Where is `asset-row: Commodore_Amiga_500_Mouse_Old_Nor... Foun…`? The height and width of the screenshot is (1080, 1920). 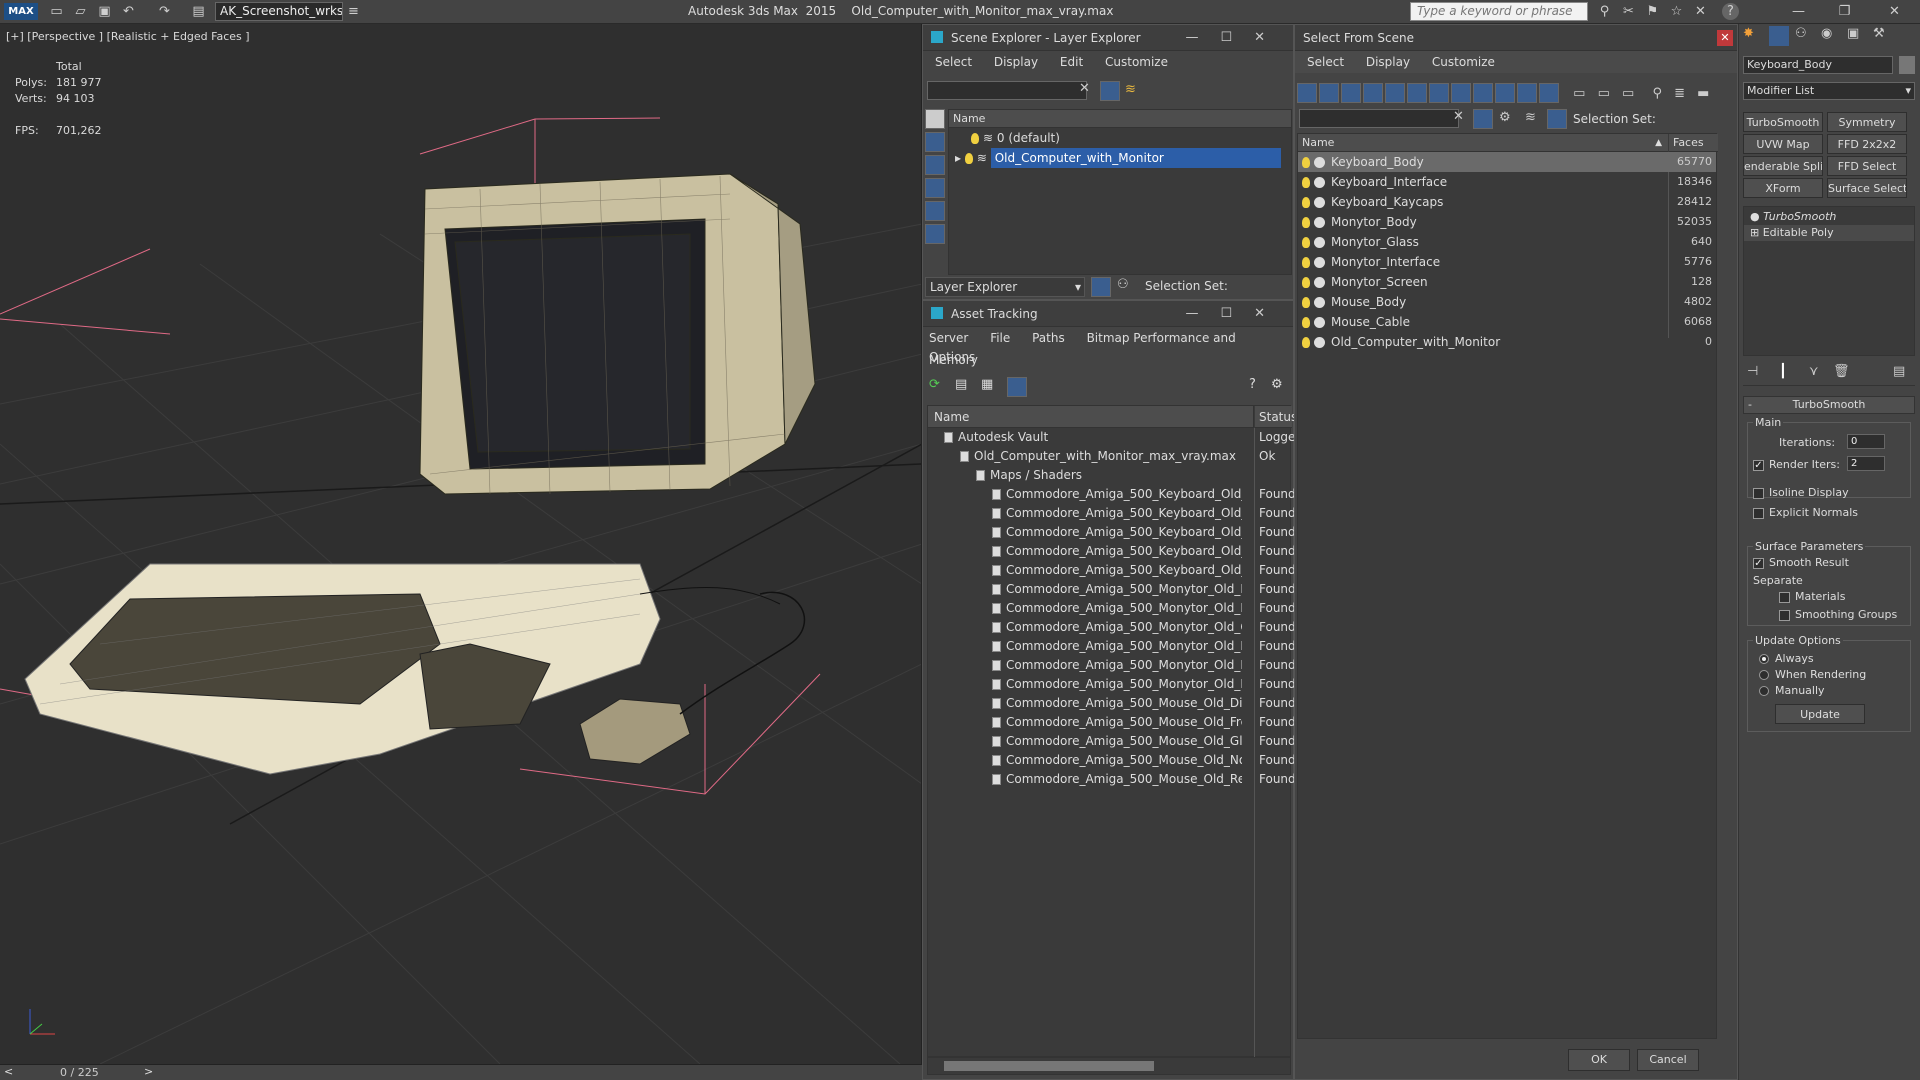
asset-row: Commodore_Amiga_500_Mouse_Old_Nor... Foun… is located at coordinates (1112, 760).